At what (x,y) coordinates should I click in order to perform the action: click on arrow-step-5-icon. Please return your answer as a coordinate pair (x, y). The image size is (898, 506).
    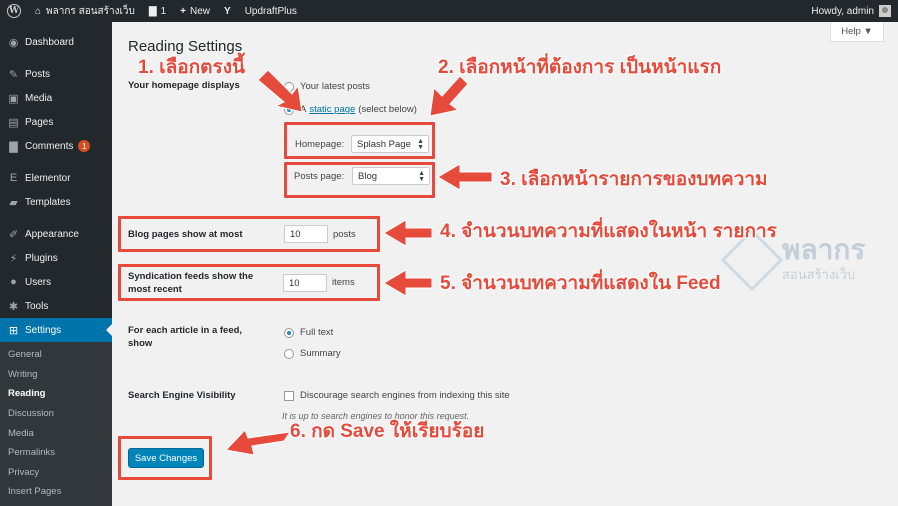
    Looking at the image, I should click on (408, 283).